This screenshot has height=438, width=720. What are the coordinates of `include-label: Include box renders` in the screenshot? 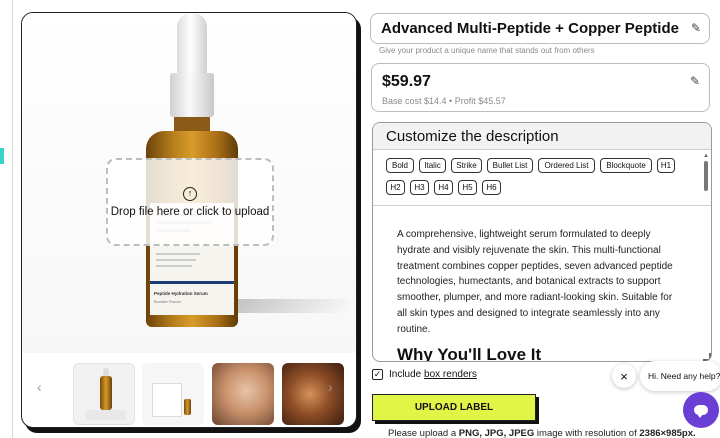 It's located at (433, 374).